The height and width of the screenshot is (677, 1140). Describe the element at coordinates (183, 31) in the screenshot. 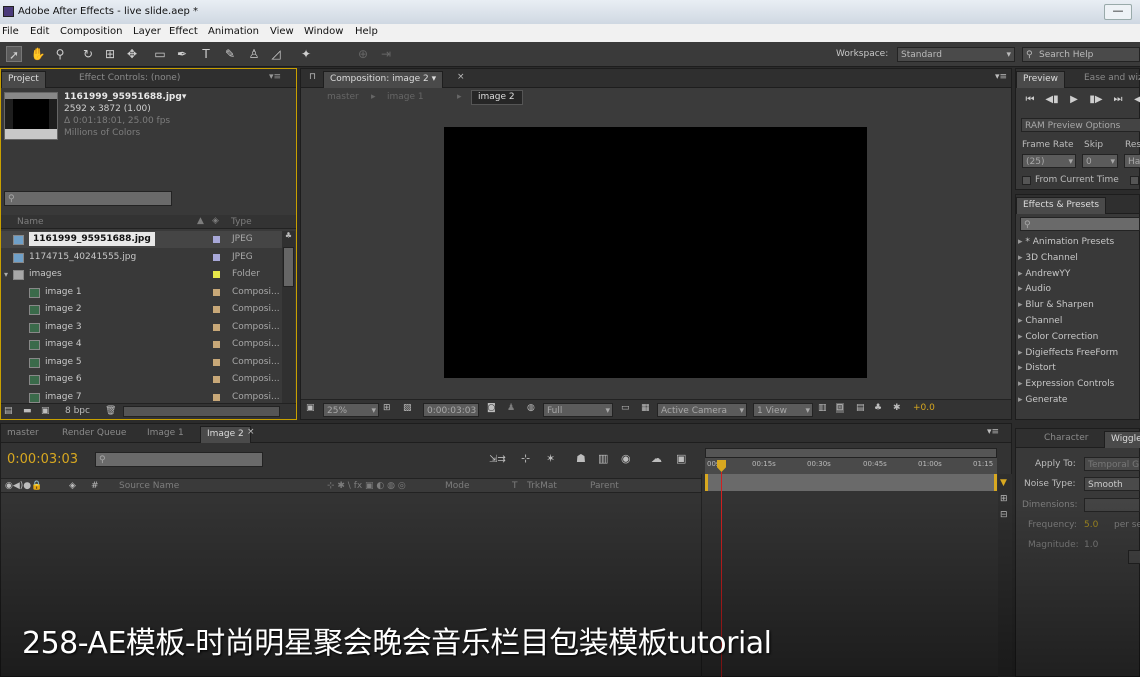

I see `menu-effect: Effect` at that location.